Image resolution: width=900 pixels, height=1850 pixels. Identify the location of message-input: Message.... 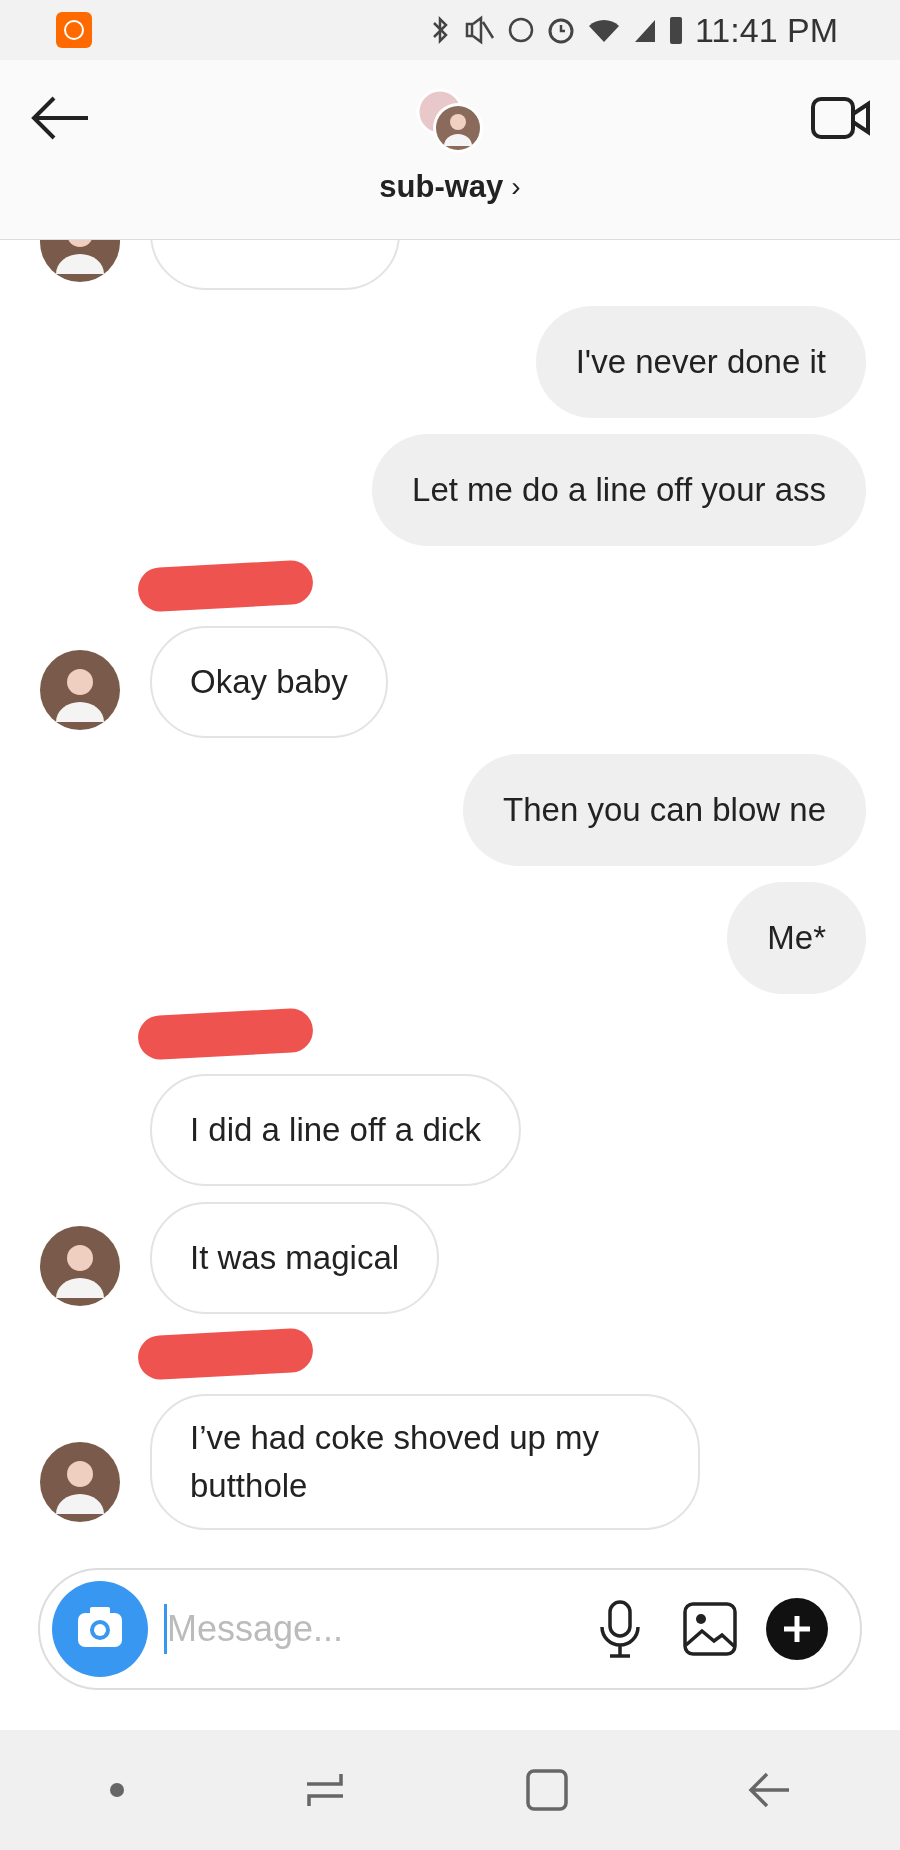
(317, 1629).